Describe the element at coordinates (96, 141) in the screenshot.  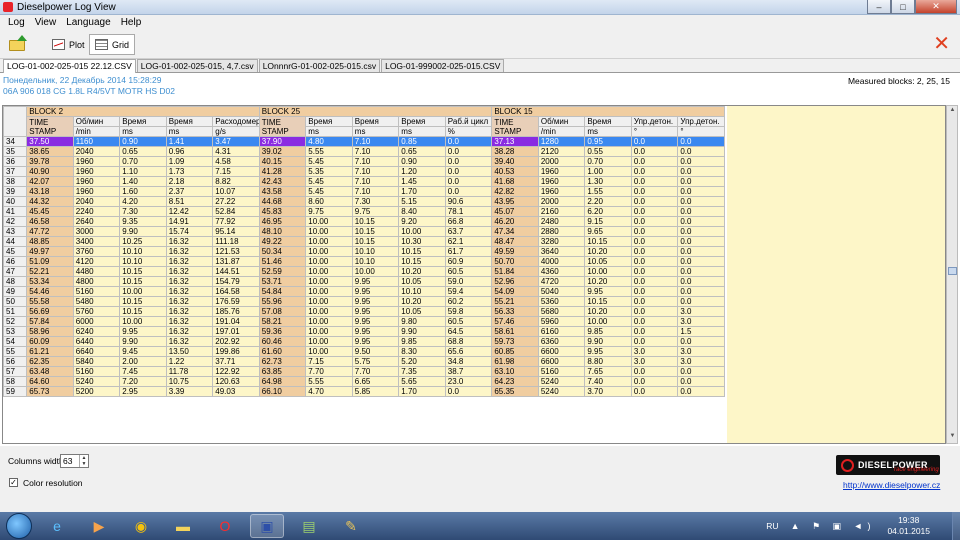
I see `grid-cell: 1160` at that location.